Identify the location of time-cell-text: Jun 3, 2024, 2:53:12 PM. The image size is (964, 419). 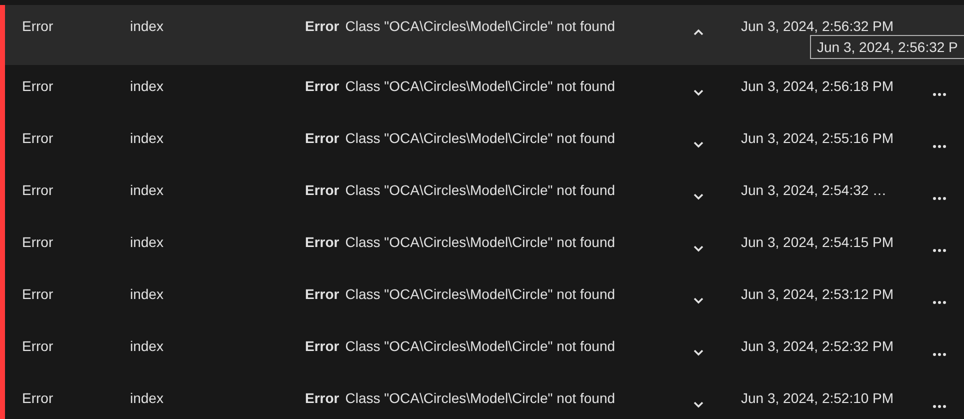
(818, 294).